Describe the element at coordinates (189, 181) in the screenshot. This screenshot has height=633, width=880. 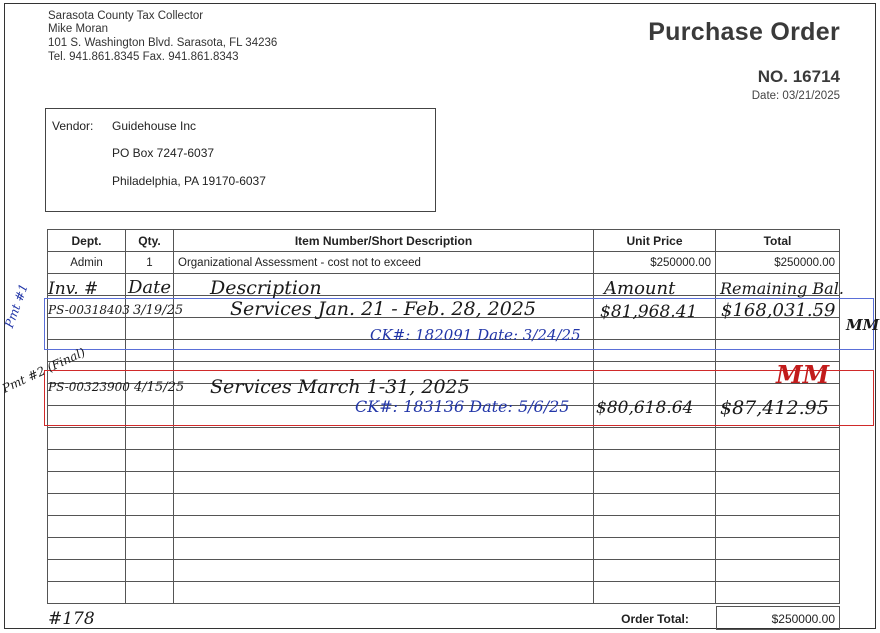
I see `vendor-address-line2: Philadelphia, PA 19170-6037` at that location.